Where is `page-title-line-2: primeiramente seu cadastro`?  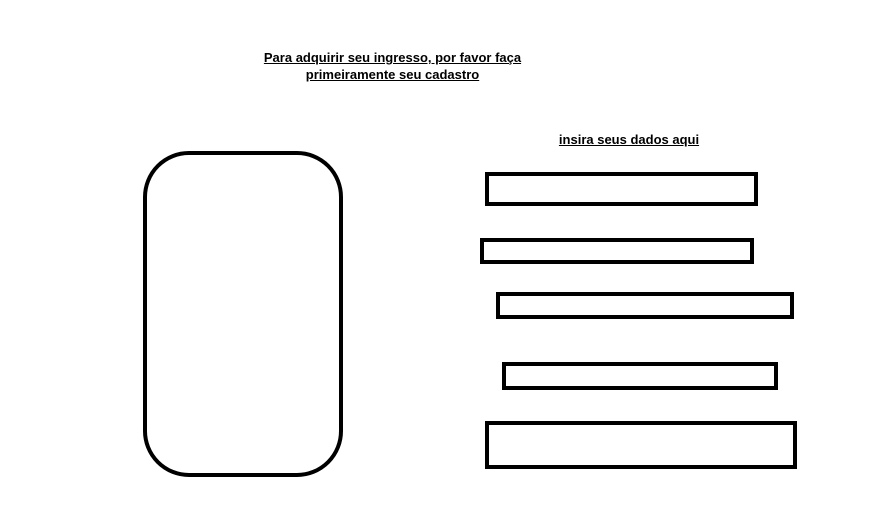
page-title-line-2: primeiramente seu cadastro is located at coordinates (392, 74).